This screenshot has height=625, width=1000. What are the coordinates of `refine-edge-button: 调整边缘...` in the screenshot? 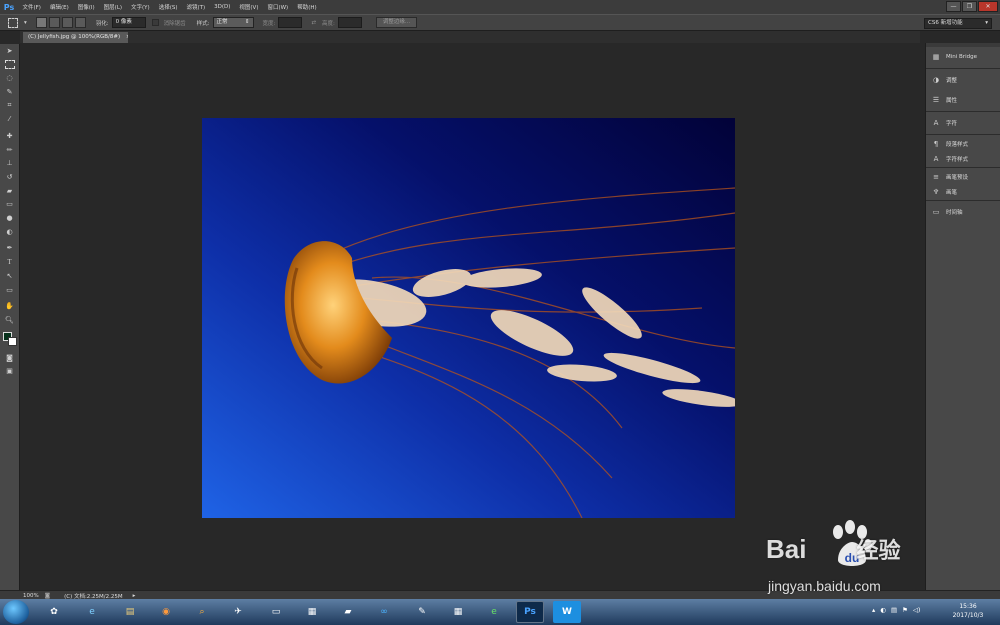 It's located at (396, 22).